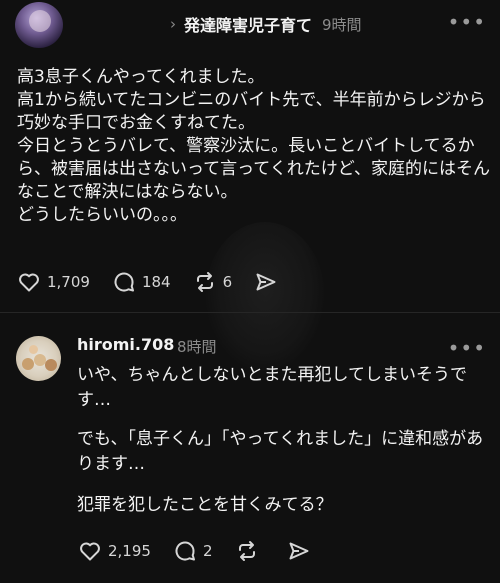 The image size is (500, 583). Describe the element at coordinates (156, 282) in the screenshot. I see `comment-count: 184` at that location.